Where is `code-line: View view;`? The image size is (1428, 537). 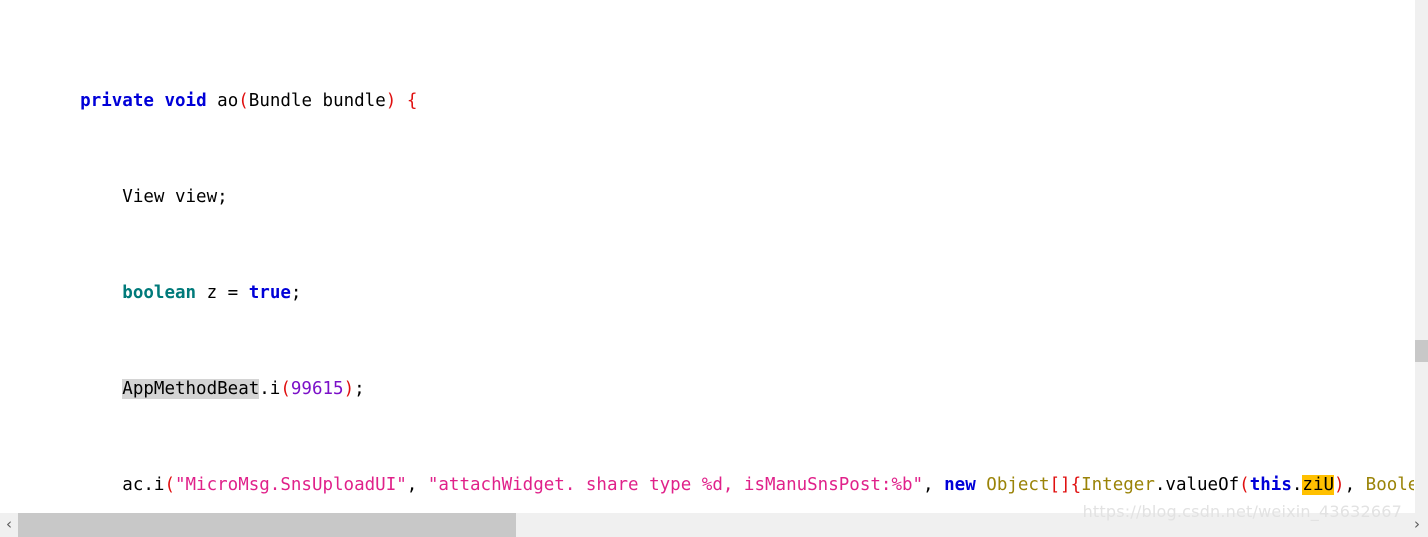 code-line: View view; is located at coordinates (133, 197).